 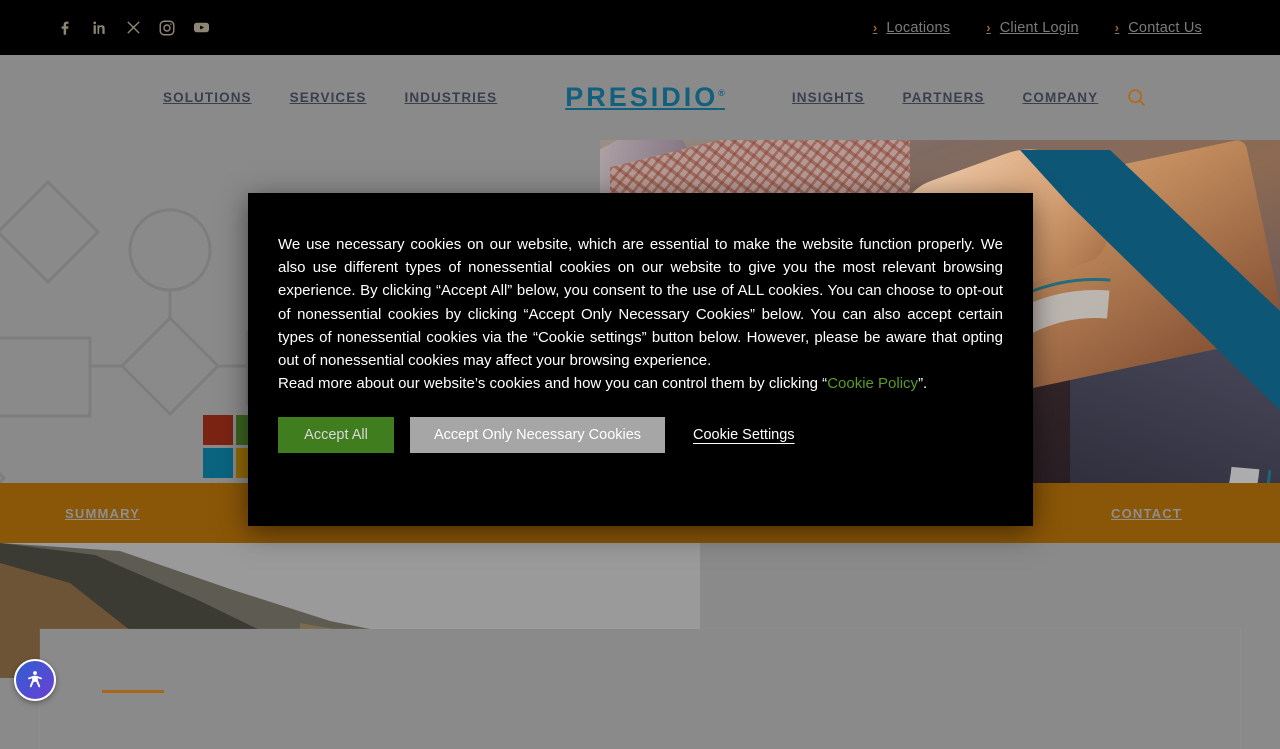 I want to click on top-nav-links: › Locations › Client Login › Contact Us, so click(x=1037, y=28).